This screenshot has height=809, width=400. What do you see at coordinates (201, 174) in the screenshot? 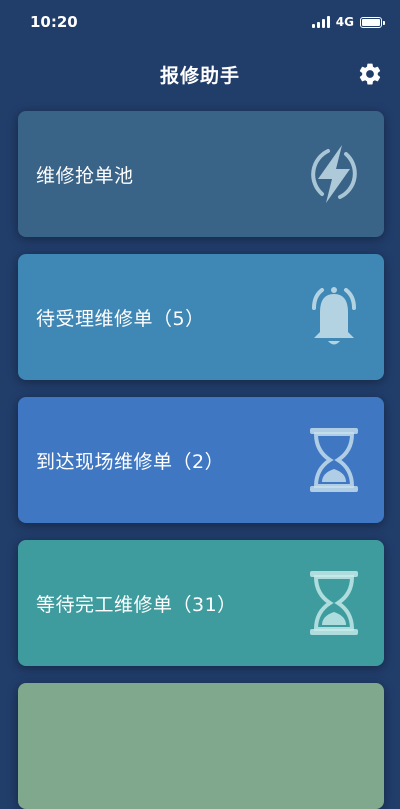
I see `card-repair-grab-pool: 维修抢单池` at bounding box center [201, 174].